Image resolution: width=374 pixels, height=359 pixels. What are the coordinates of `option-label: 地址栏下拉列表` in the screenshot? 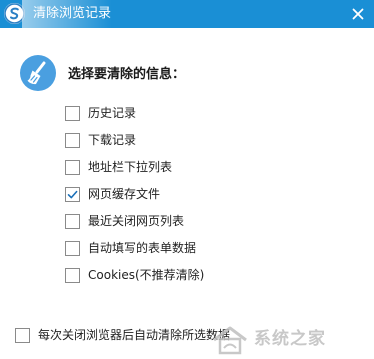 It's located at (130, 167).